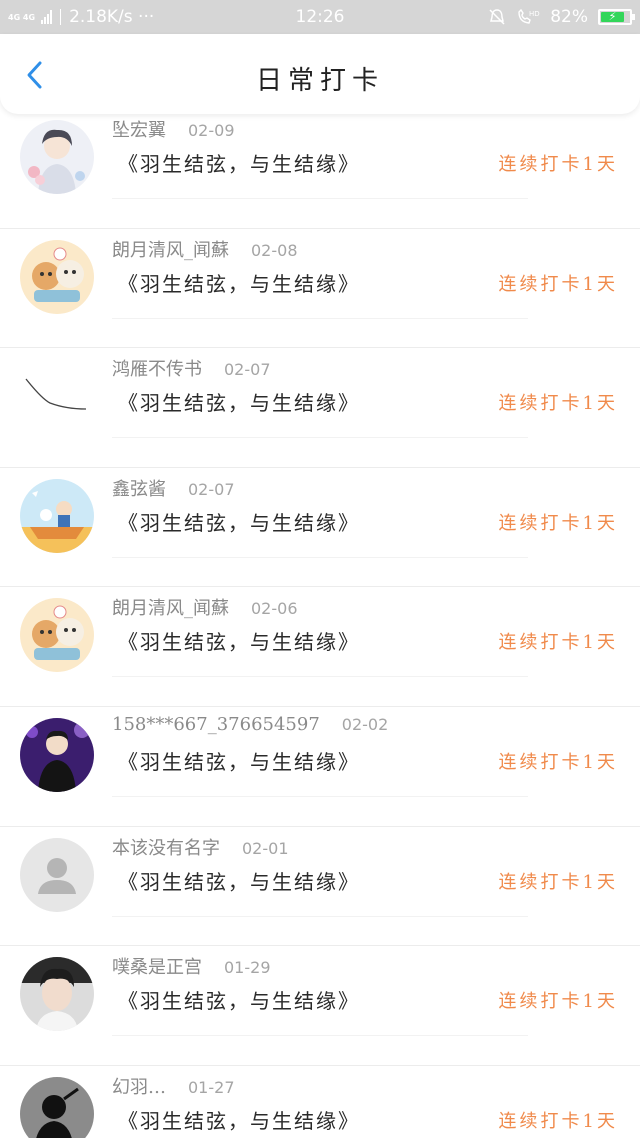 The height and width of the screenshot is (1138, 640). What do you see at coordinates (320, 1101) in the screenshot?
I see `list-item: 幻羽… 01-27 《羽生结弦，与生结缘》 连续打卡1天` at bounding box center [320, 1101].